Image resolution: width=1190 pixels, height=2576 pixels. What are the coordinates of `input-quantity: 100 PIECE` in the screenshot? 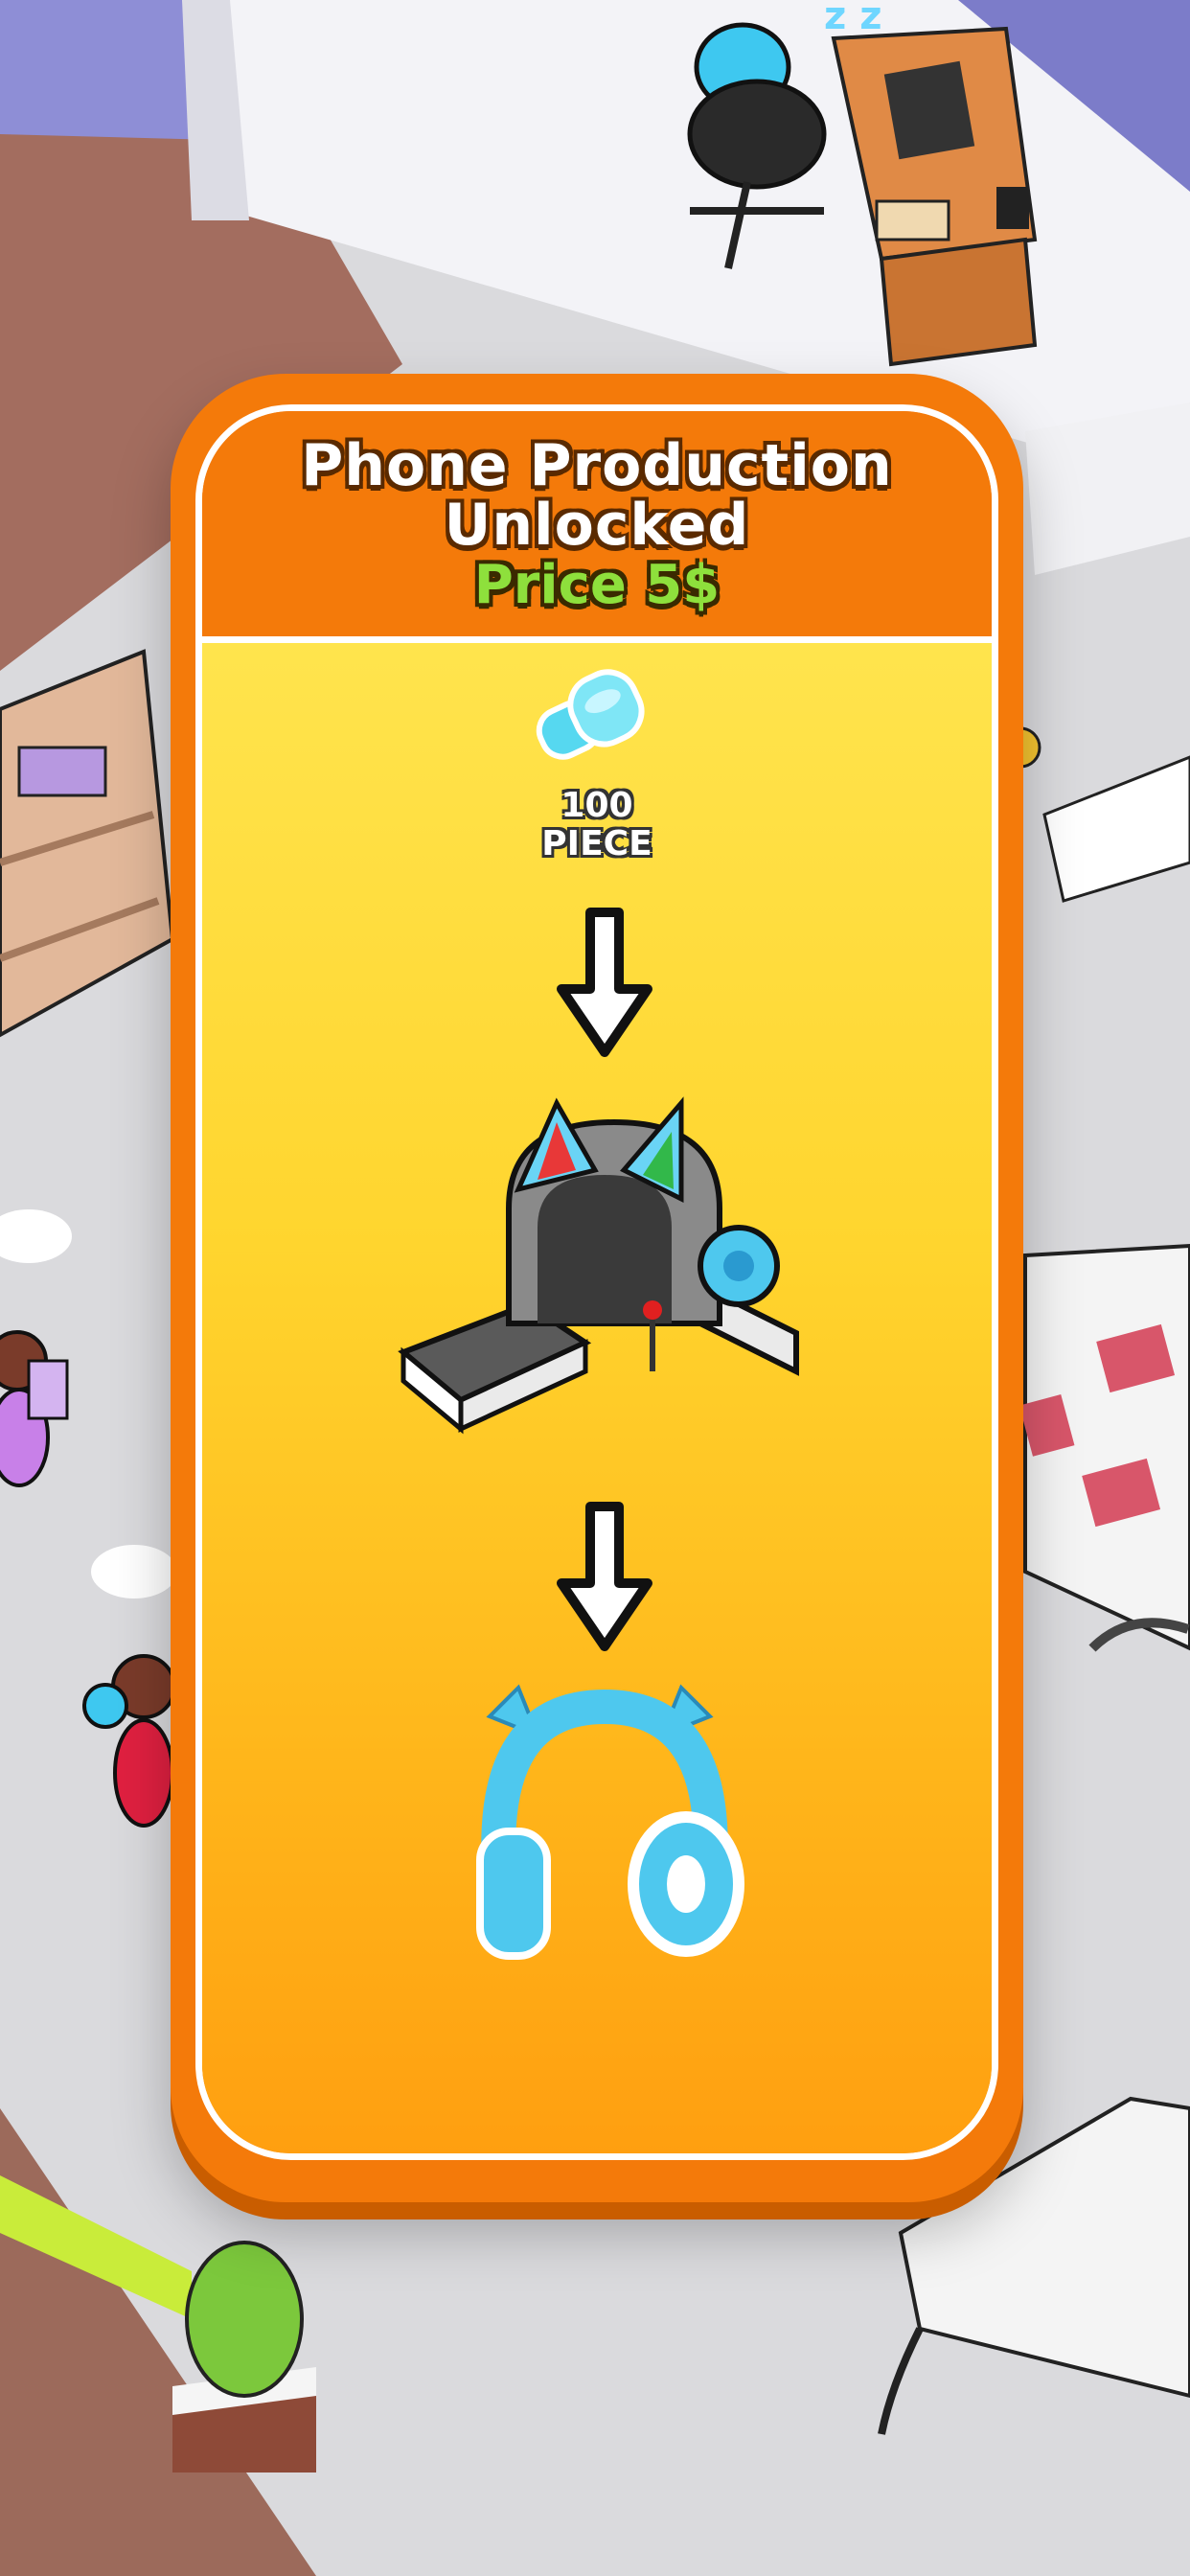 It's located at (597, 825).